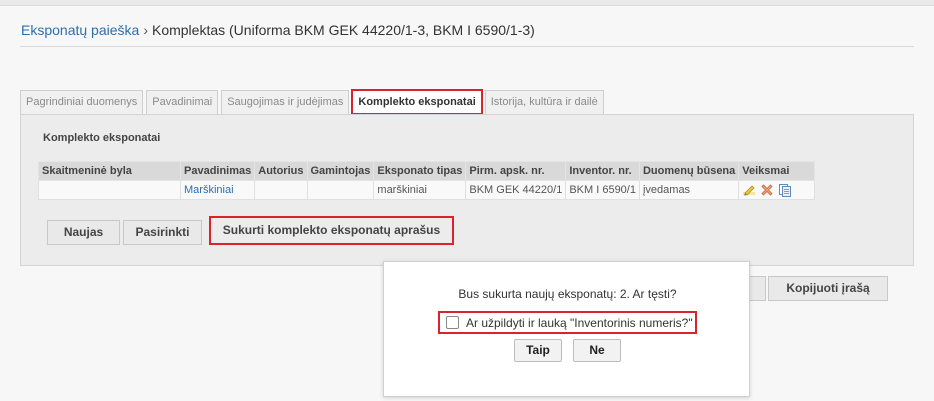  I want to click on tab-main-data: Pagrindiniai duomenys, so click(82, 102).